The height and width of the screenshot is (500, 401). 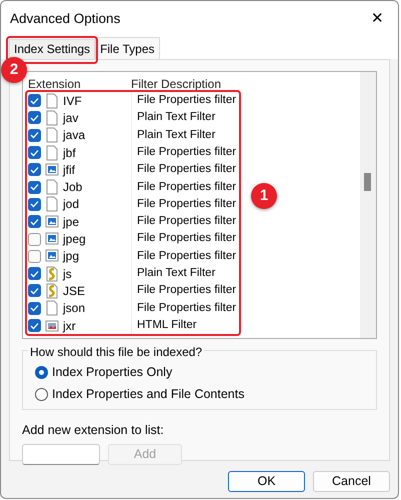 What do you see at coordinates (73, 187) in the screenshot?
I see `extension-cell-text: Job` at bounding box center [73, 187].